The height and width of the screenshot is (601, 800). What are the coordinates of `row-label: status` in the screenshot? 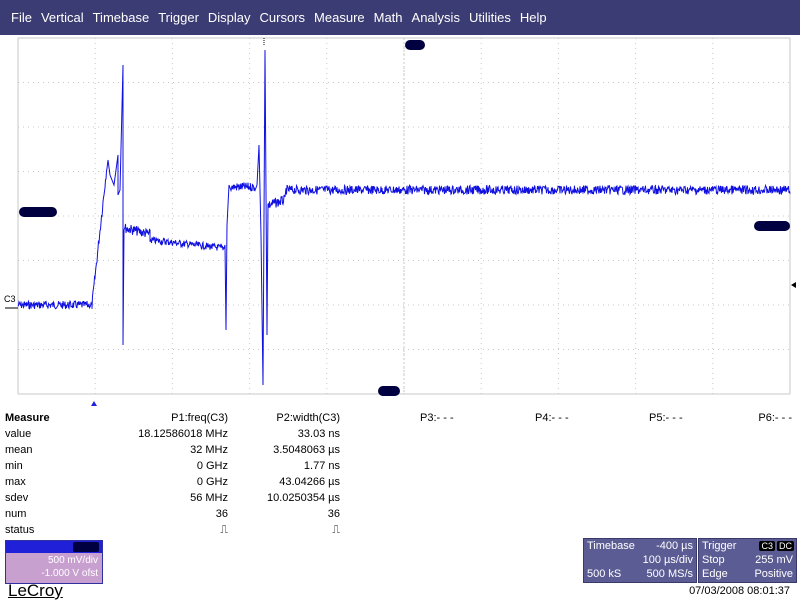 It's located at (20, 530).